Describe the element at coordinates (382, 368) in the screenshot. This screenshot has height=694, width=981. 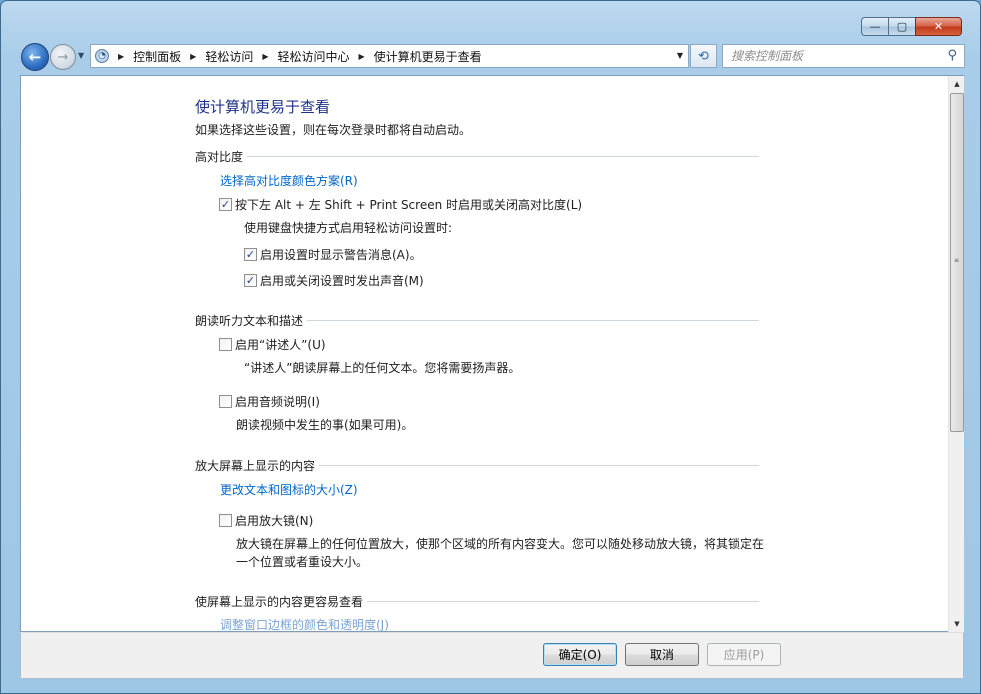
I see `narrator-description: “讲述人”朗读屏幕上的任何文本。您将需要扬声器。` at that location.